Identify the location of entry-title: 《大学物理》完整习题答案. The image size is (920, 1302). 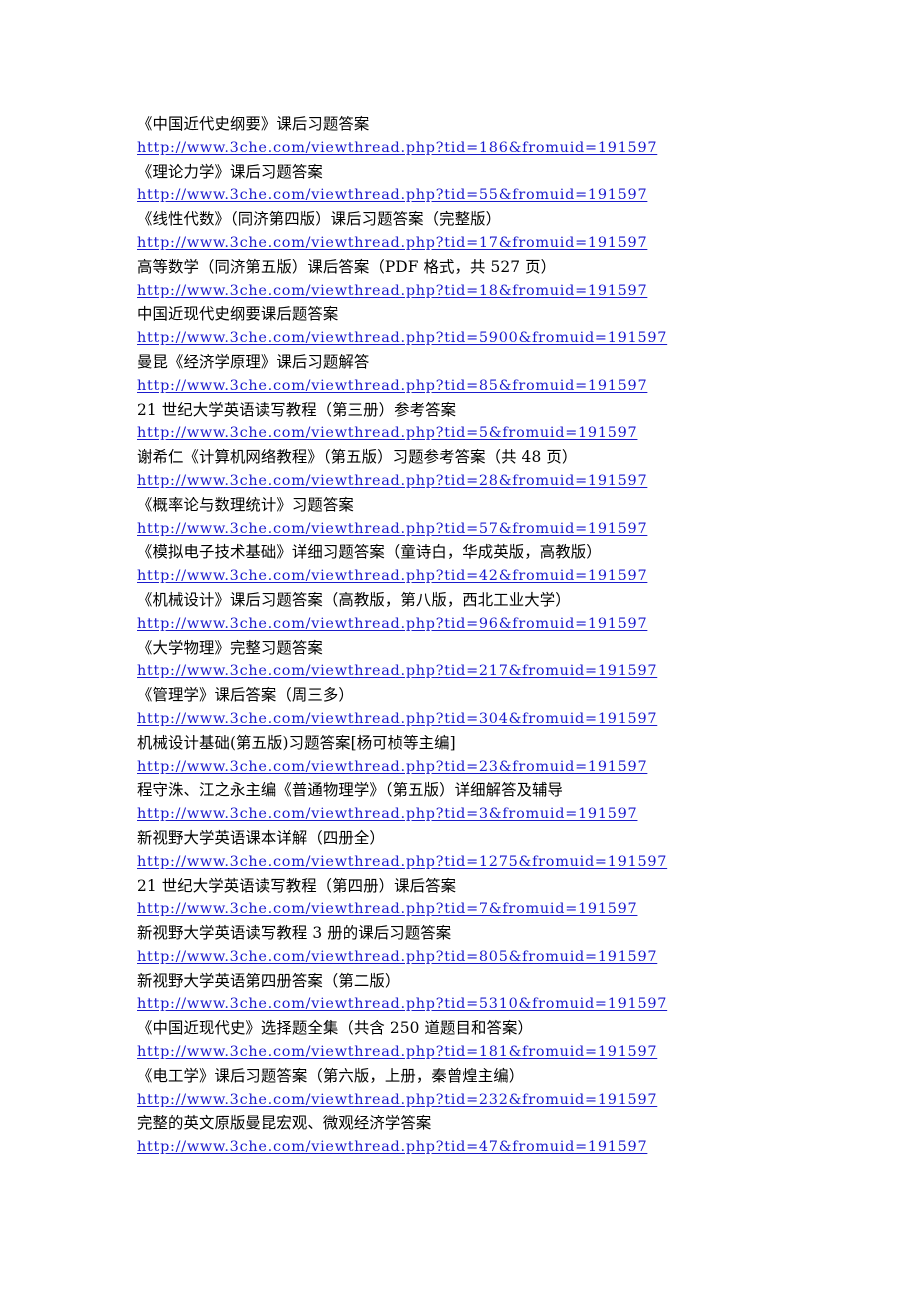
(230, 647).